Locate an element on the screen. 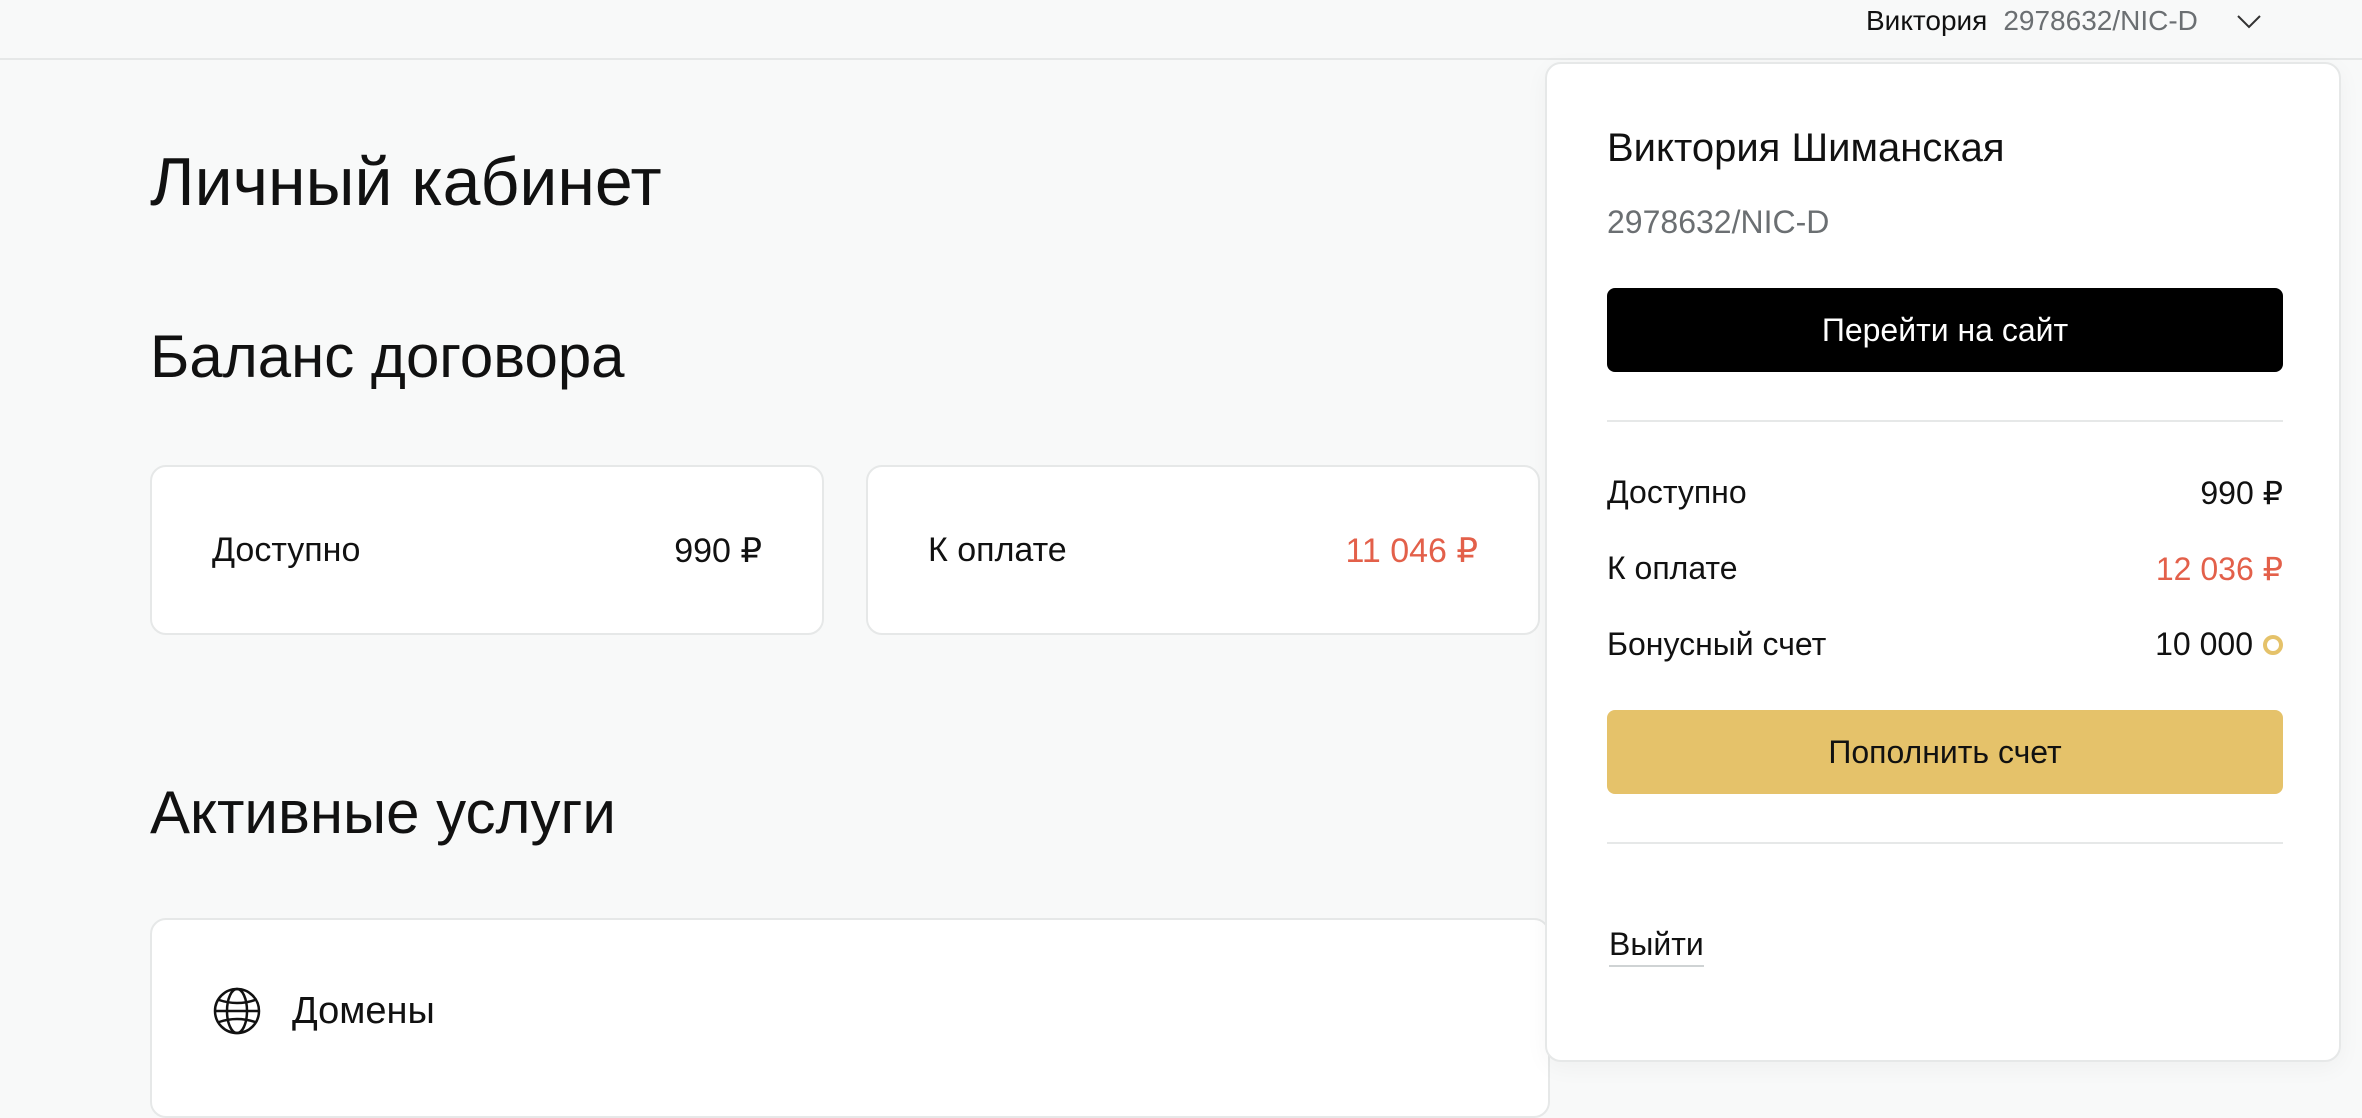 Image resolution: width=2362 pixels, height=1118 pixels. balance-card-value: 990 ₽ is located at coordinates (718, 551).